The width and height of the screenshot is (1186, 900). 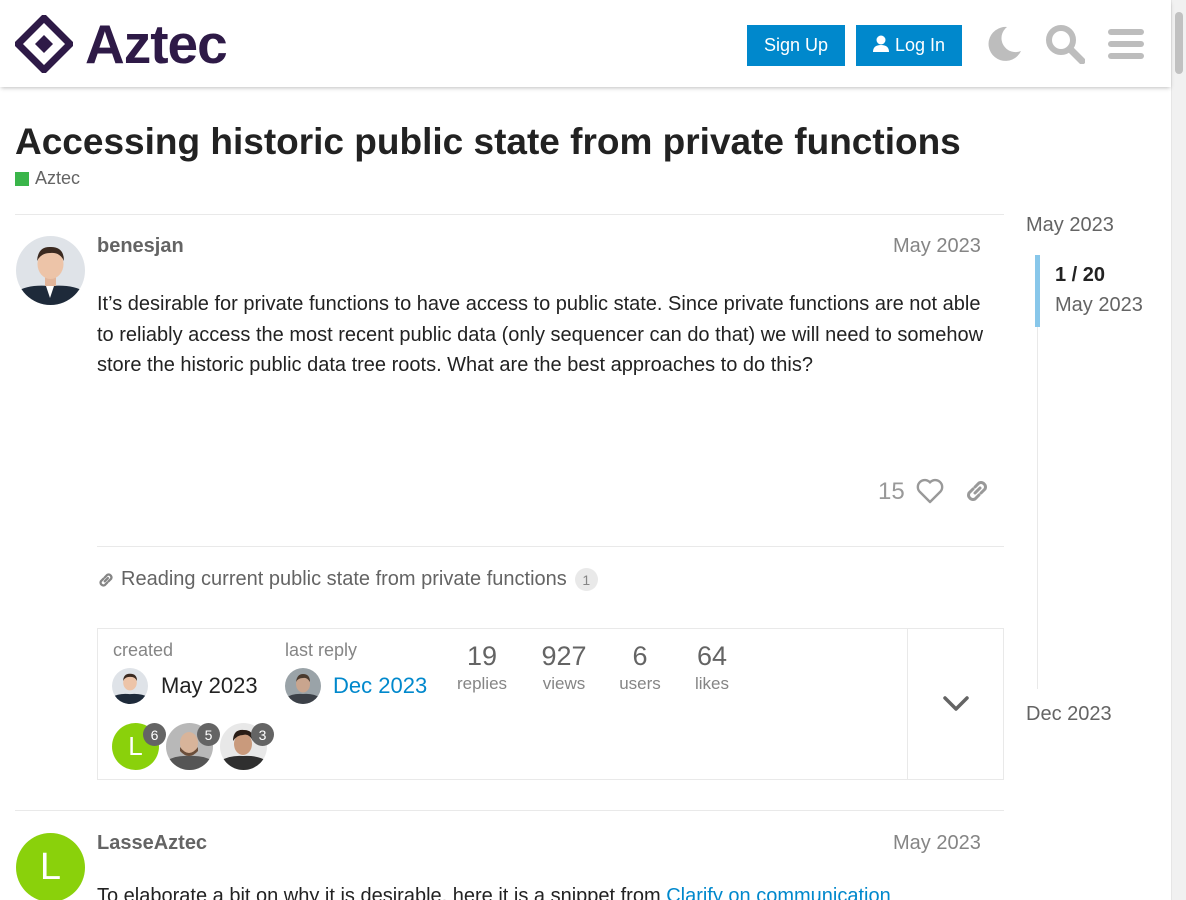 I want to click on menu-icon, so click(x=1126, y=44).